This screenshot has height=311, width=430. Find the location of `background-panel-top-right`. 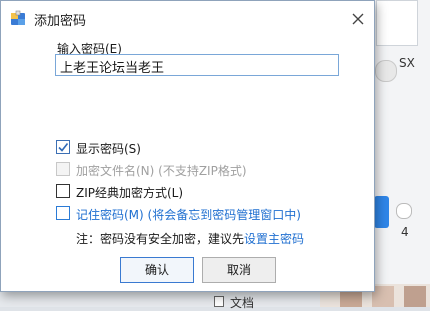

background-panel-top-right is located at coordinates (397, 23).